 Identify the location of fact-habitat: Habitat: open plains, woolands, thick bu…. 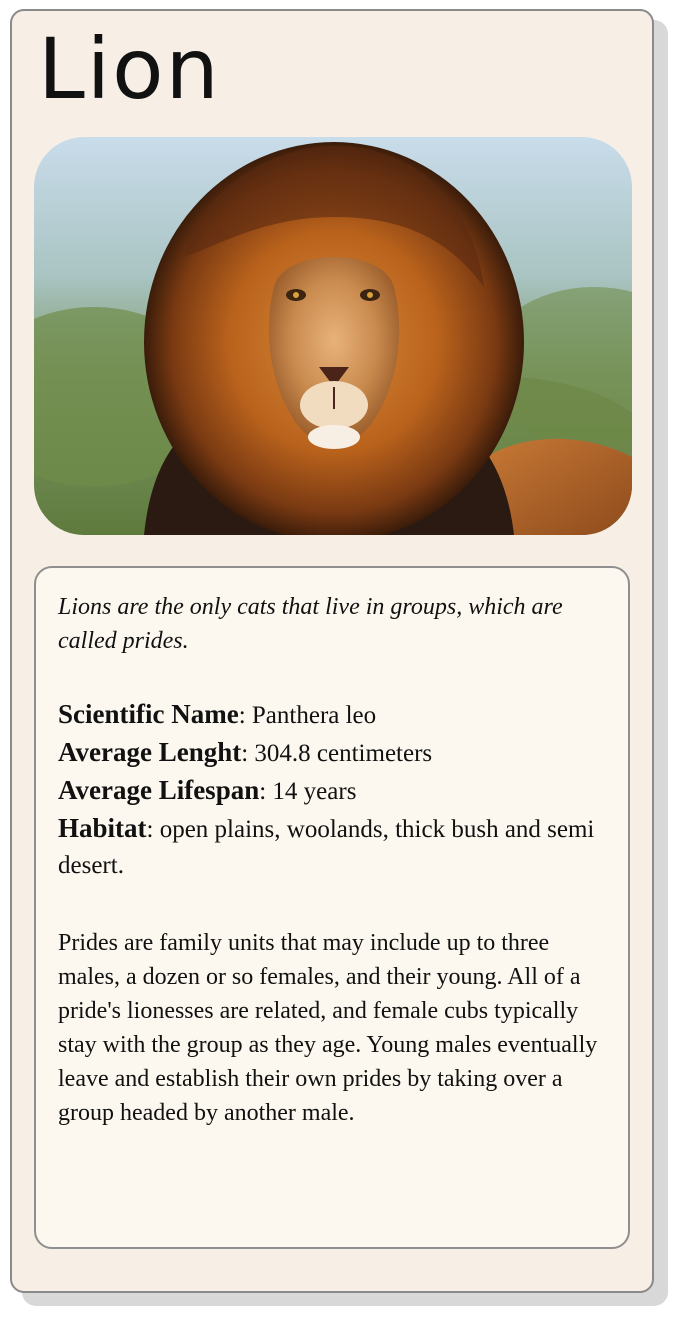
(332, 847).